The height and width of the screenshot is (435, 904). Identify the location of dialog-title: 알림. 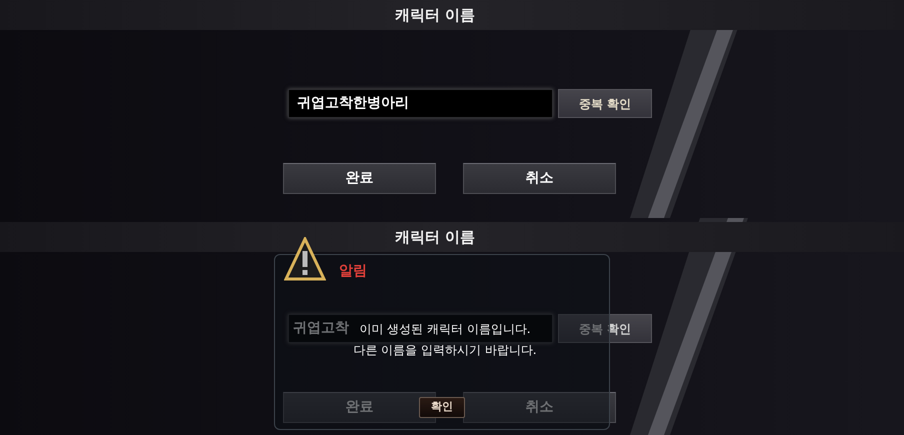
(353, 271).